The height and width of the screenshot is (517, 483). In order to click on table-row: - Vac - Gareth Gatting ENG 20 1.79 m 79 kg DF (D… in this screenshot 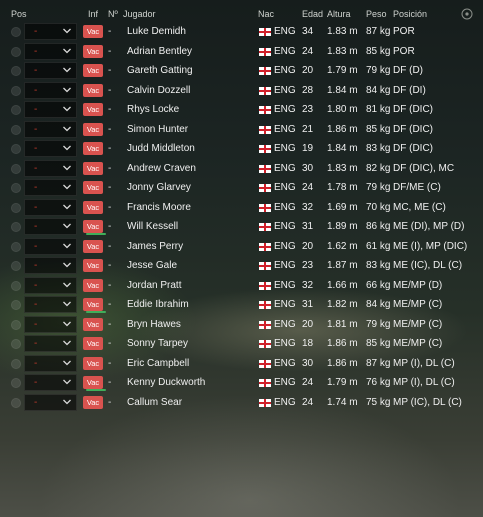, I will do `click(241, 71)`.